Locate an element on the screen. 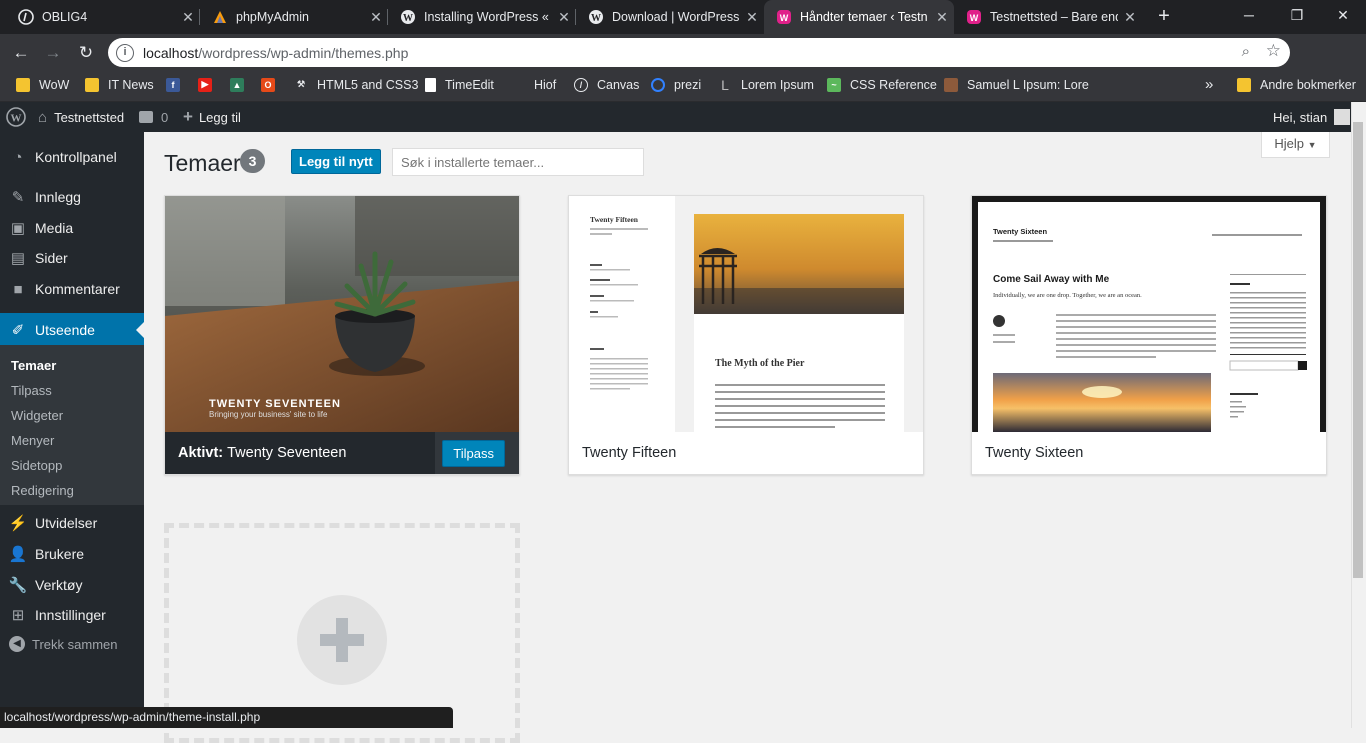 The image size is (1366, 743). theme-name: Twenty Fifteen is located at coordinates (629, 453).